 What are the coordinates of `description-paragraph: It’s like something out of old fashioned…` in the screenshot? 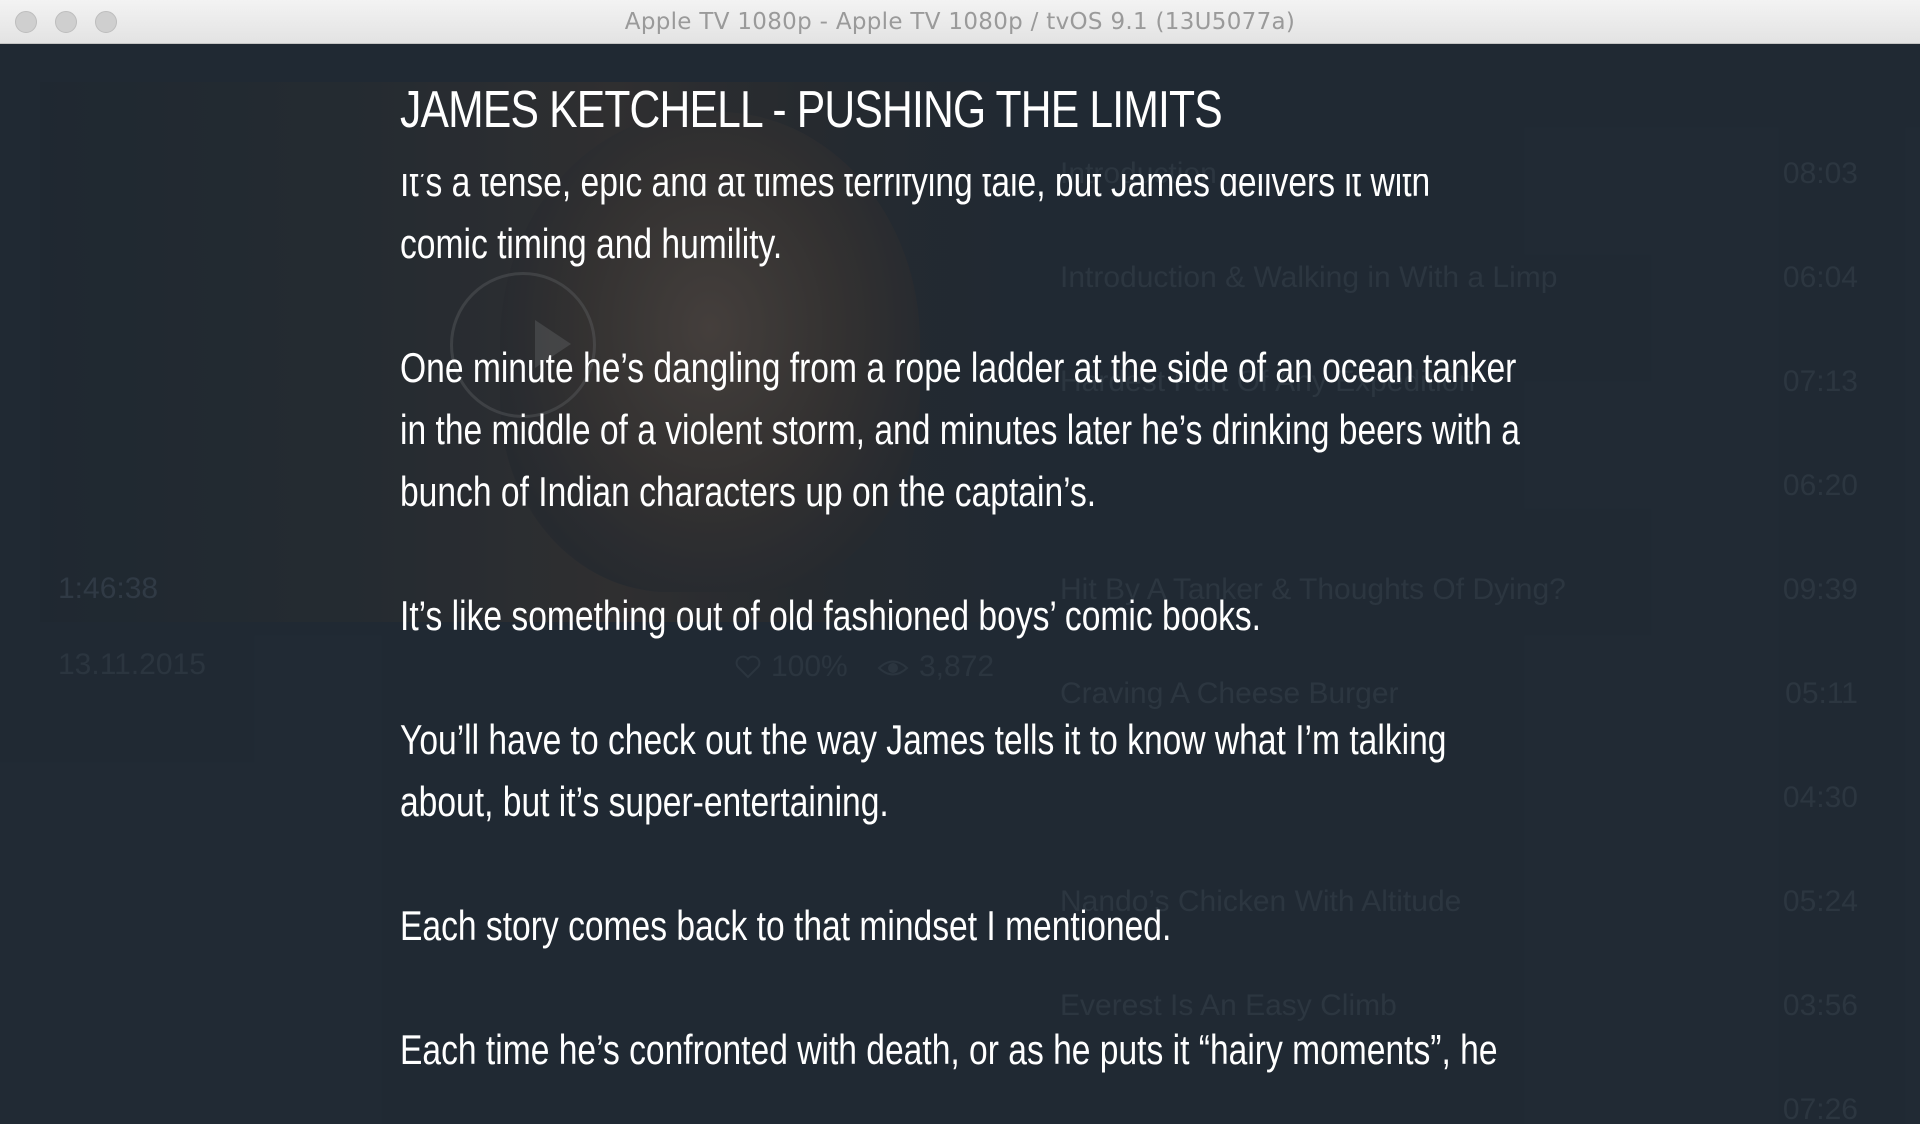 It's located at (830, 615).